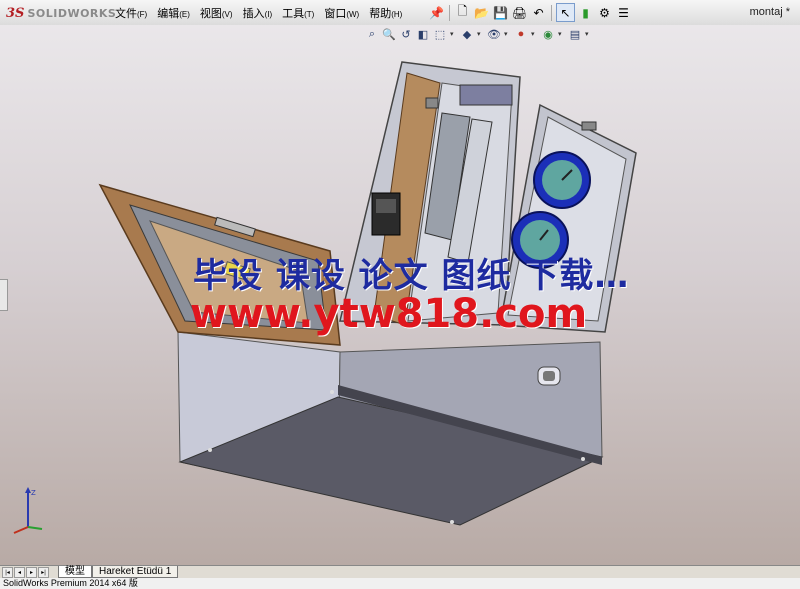 The width and height of the screenshot is (800, 589). What do you see at coordinates (7, 572) in the screenshot?
I see `first-tab-icon: |◂` at bounding box center [7, 572].